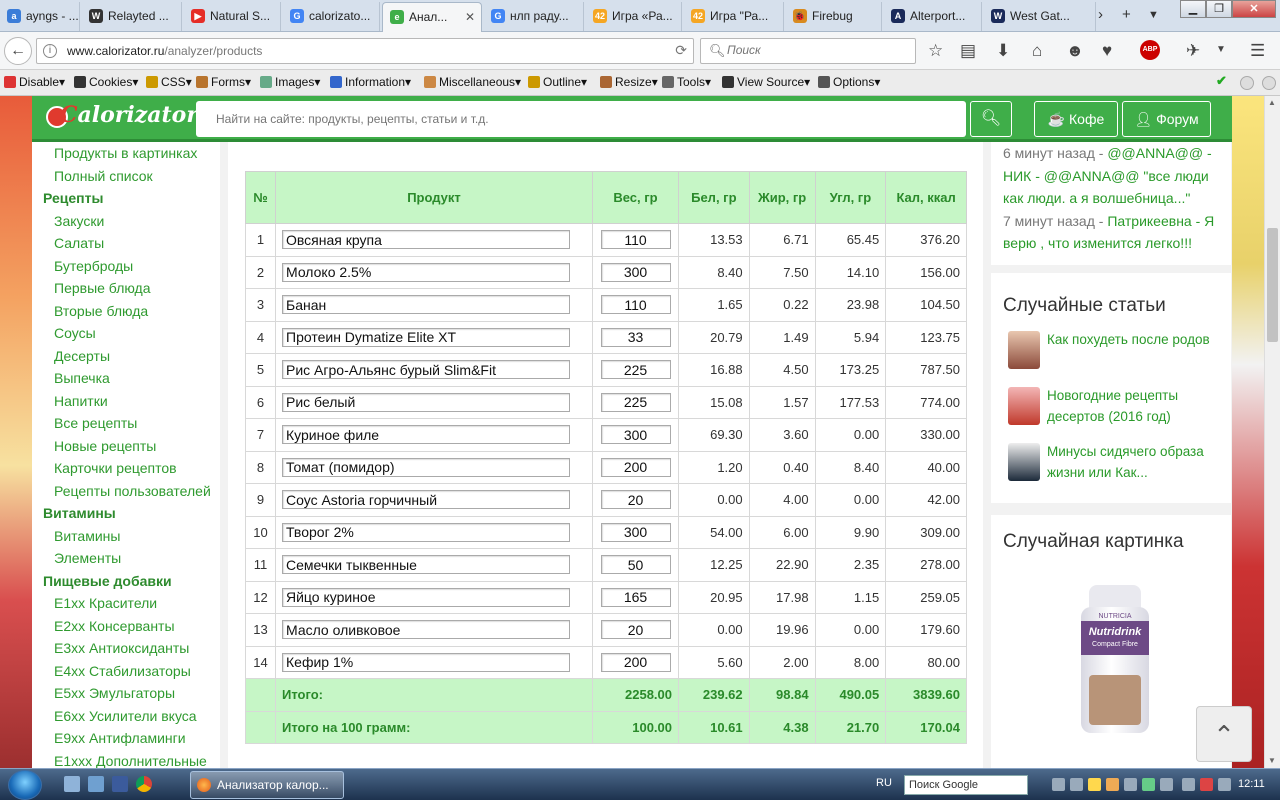 The image size is (1280, 800). I want to click on sidebar-link: E1xx Красители, so click(126, 603).